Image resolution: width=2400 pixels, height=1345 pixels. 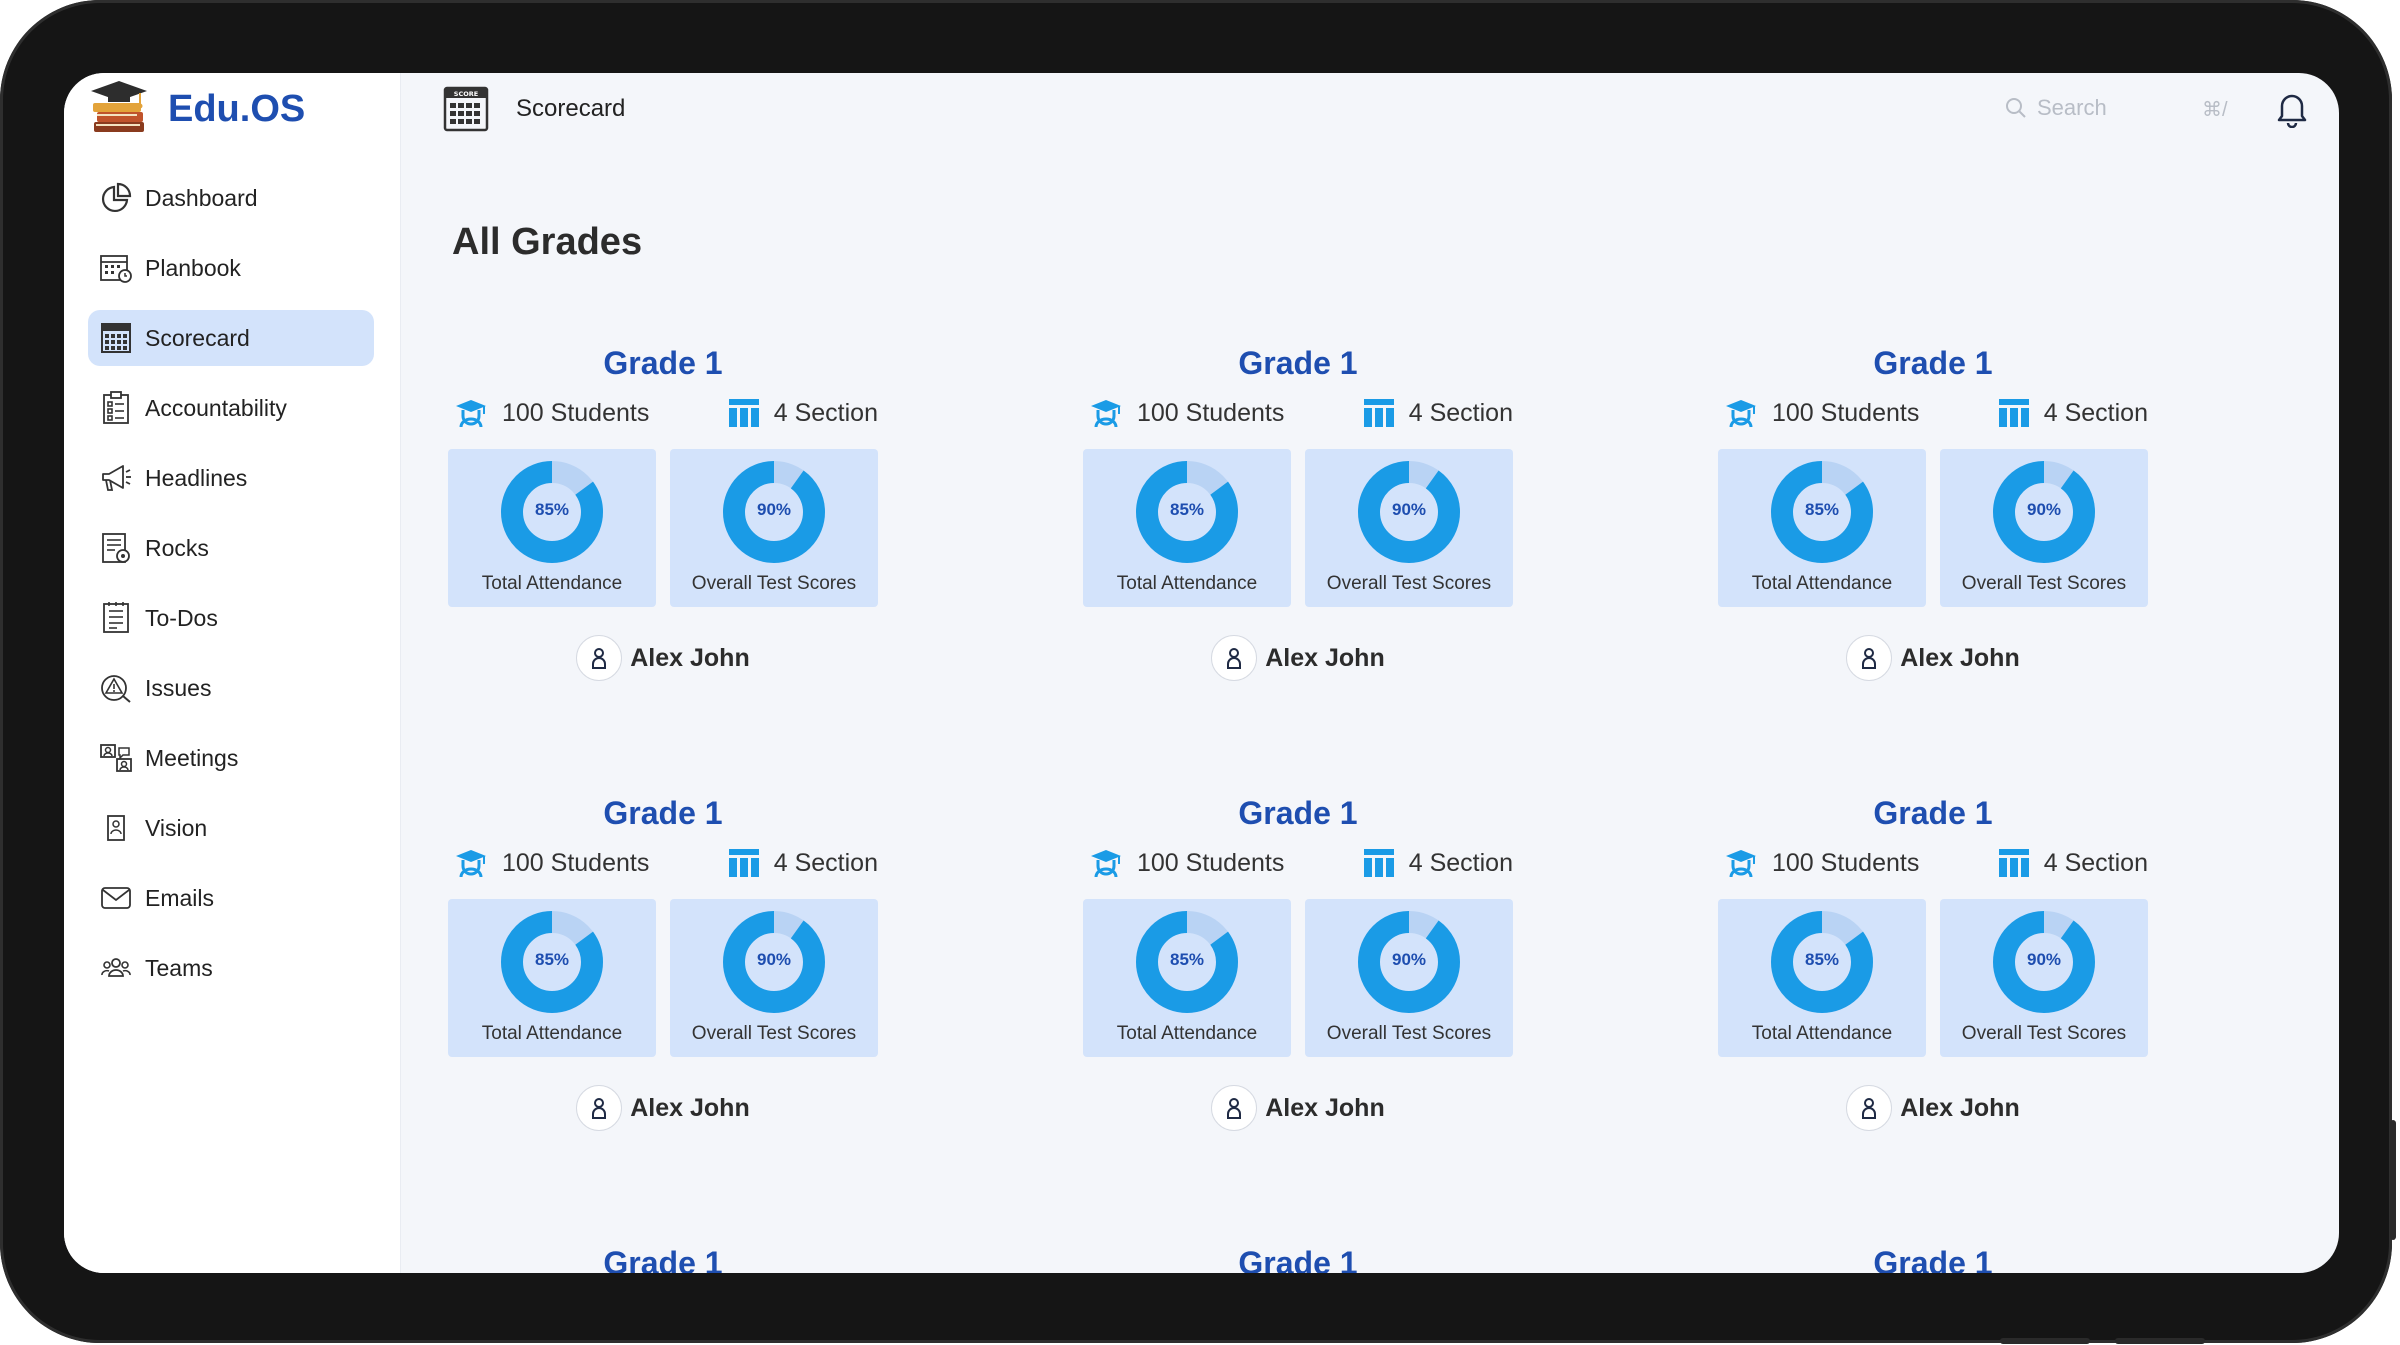 I want to click on scorecard-icon, so click(x=116, y=338).